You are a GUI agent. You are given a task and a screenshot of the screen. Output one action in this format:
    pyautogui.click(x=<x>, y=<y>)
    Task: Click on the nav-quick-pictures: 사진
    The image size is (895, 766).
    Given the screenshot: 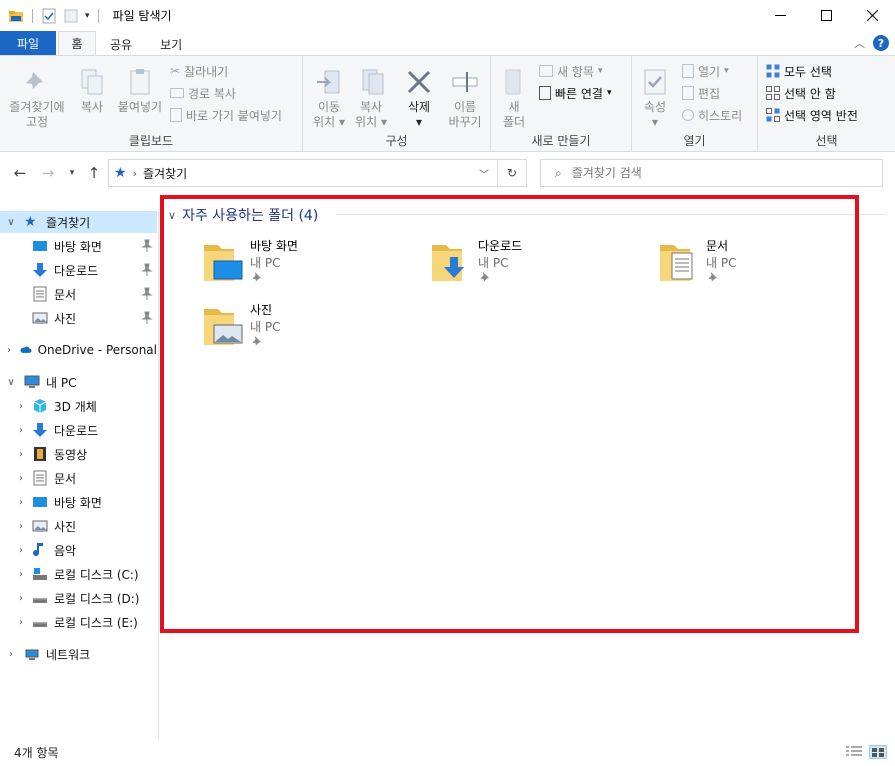 What is the action you would take?
    pyautogui.click(x=78, y=318)
    